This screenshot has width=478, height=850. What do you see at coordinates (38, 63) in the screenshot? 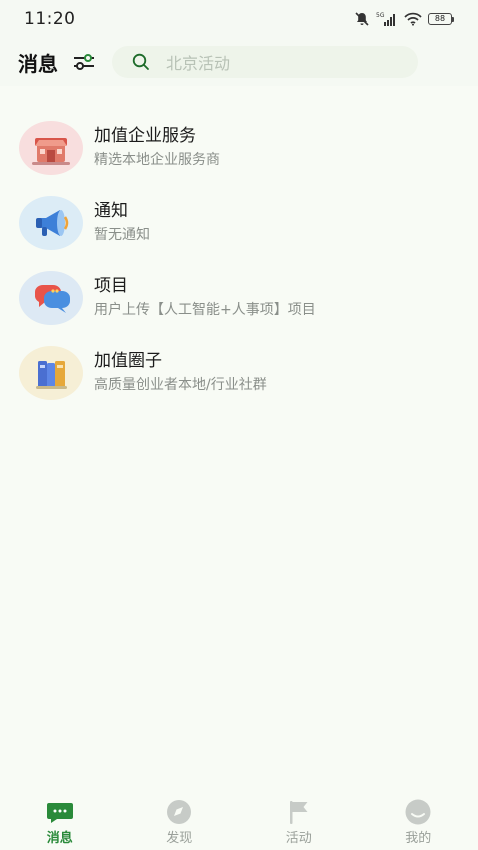
I see `page-title: 消息` at bounding box center [38, 63].